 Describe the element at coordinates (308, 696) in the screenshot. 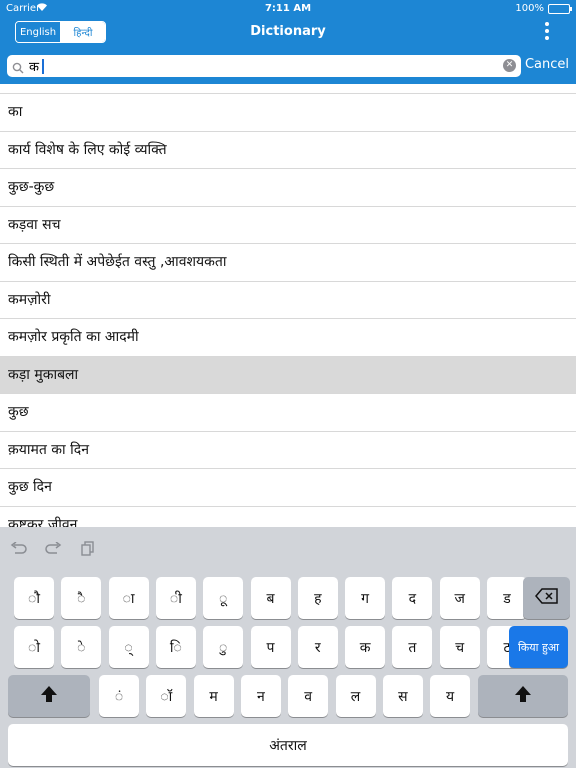

I see `key: व` at that location.